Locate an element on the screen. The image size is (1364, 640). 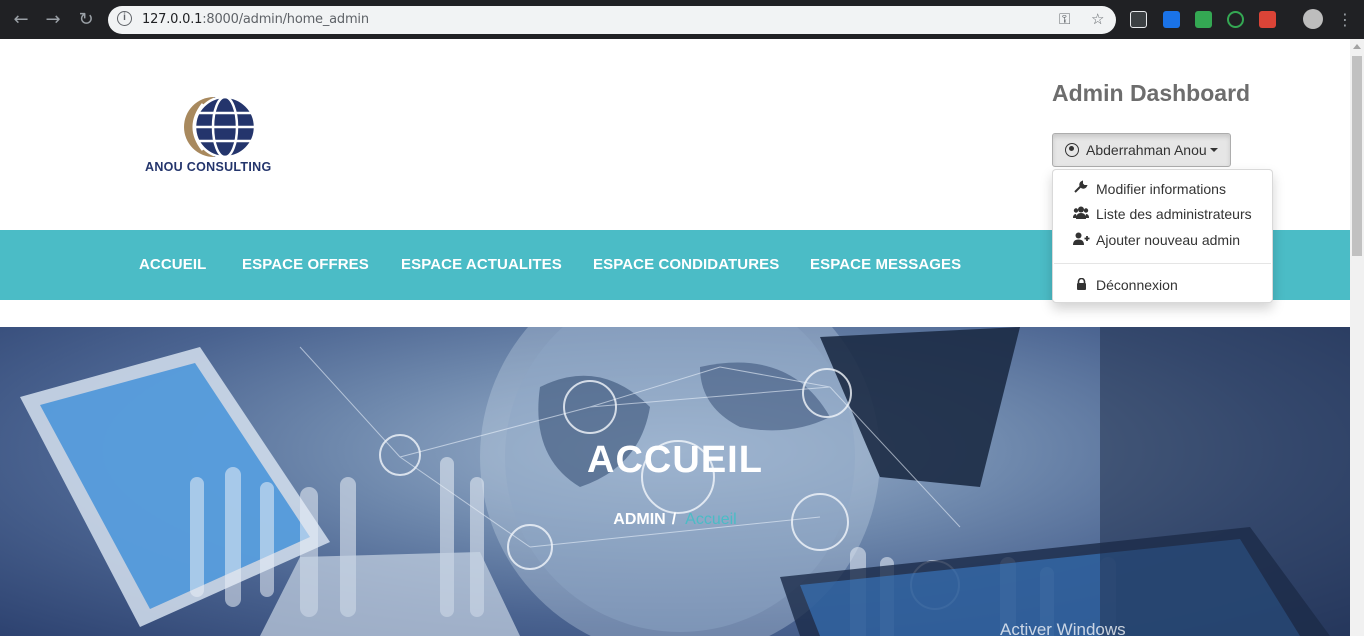
user-menu-button: Abderrahman Anou is located at coordinates (1141, 150).